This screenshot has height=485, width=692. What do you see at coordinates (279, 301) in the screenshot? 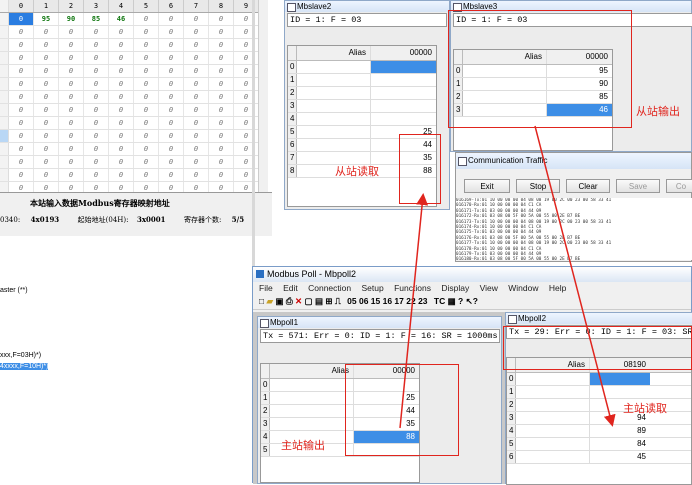
I see `save-icon: ▣` at bounding box center [279, 301].